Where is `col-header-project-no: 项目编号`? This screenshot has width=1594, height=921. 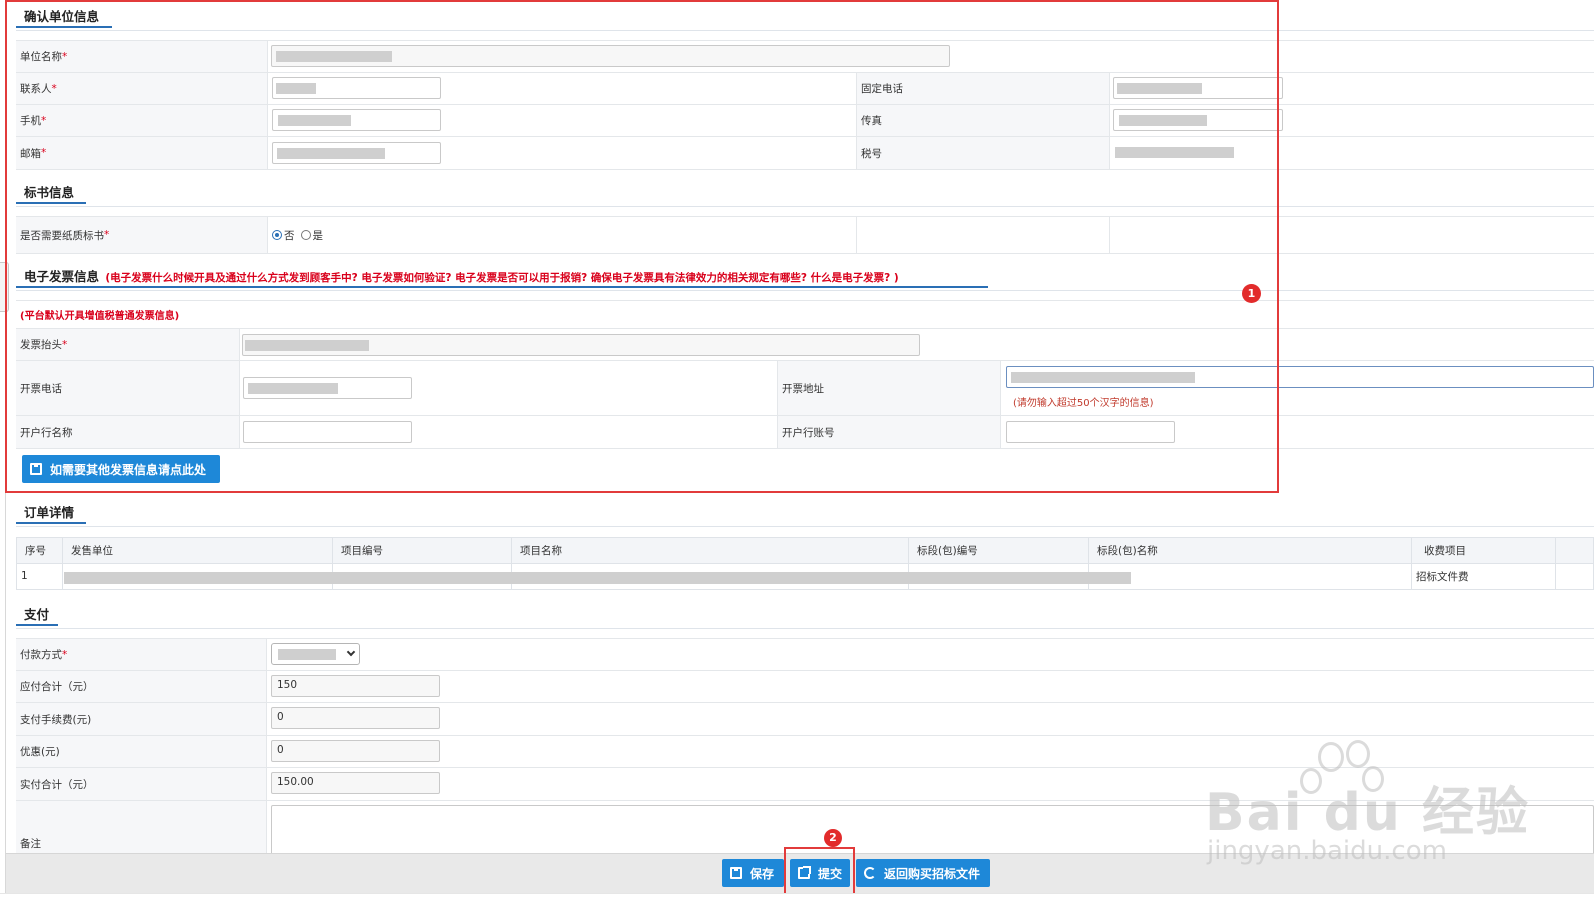 col-header-project-no: 项目编号 is located at coordinates (422, 550).